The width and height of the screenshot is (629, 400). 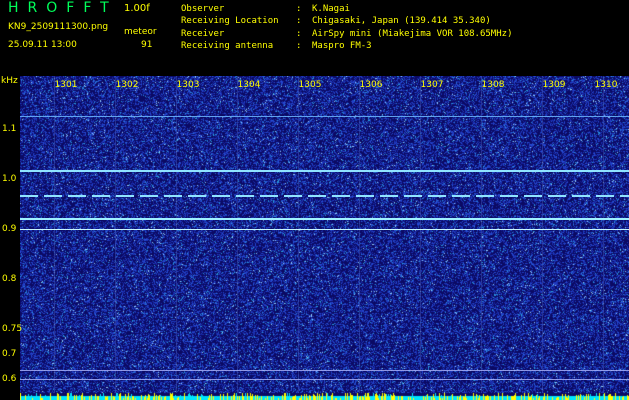 What do you see at coordinates (310, 85) in the screenshot?
I see `x-tick-label: 1305` at bounding box center [310, 85].